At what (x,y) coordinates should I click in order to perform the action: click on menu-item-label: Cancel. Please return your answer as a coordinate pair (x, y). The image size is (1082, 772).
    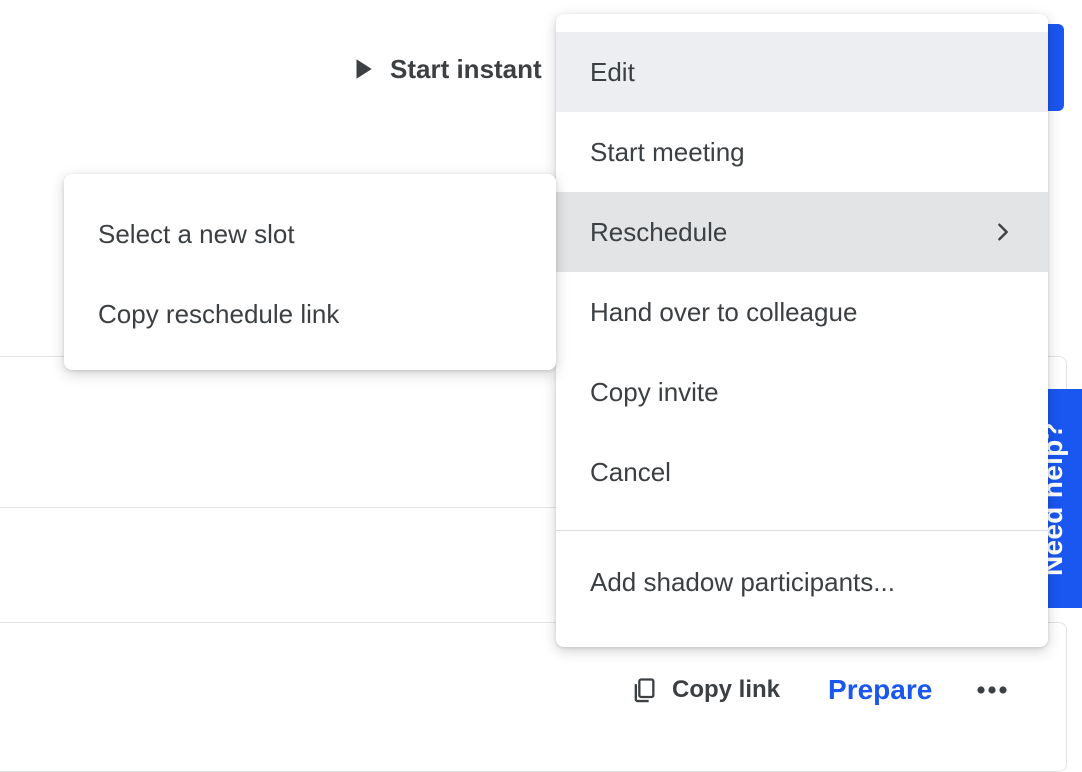
    Looking at the image, I should click on (630, 471).